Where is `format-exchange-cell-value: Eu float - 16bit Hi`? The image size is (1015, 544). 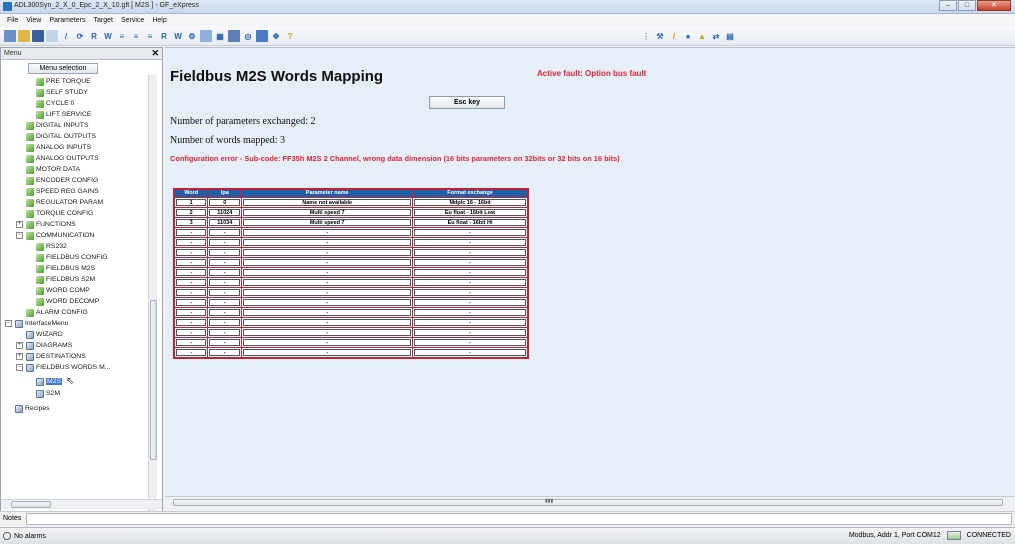
format-exchange-cell-value: Eu float - 16bit Hi is located at coordinates (470, 222).